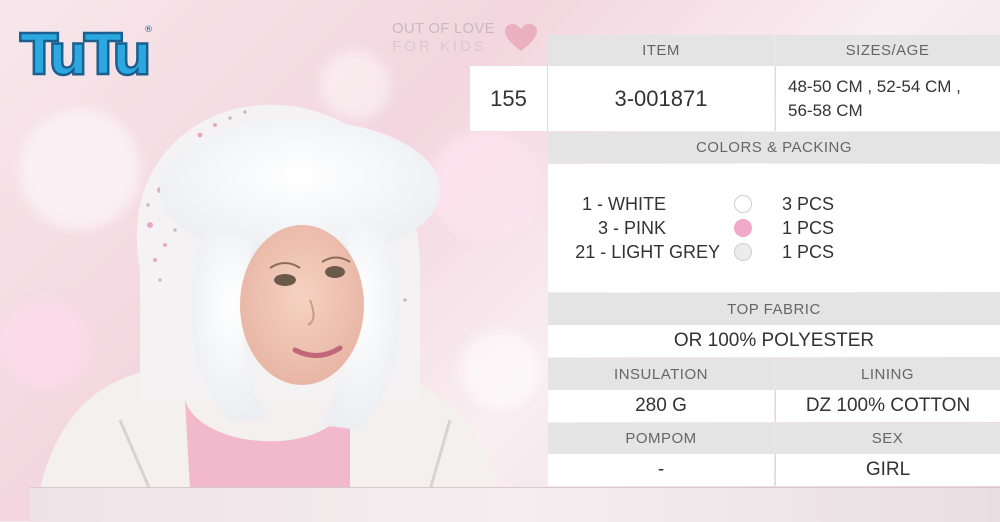 The image size is (1000, 522). Describe the element at coordinates (887, 374) in the screenshot. I see `lining-header: LINING` at that location.